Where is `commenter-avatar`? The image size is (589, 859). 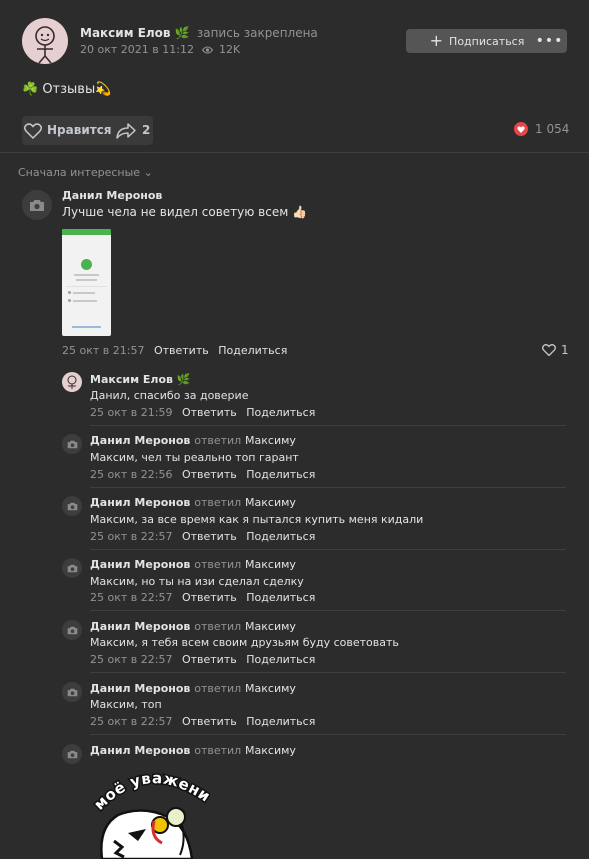
commenter-avatar is located at coordinates (37, 205).